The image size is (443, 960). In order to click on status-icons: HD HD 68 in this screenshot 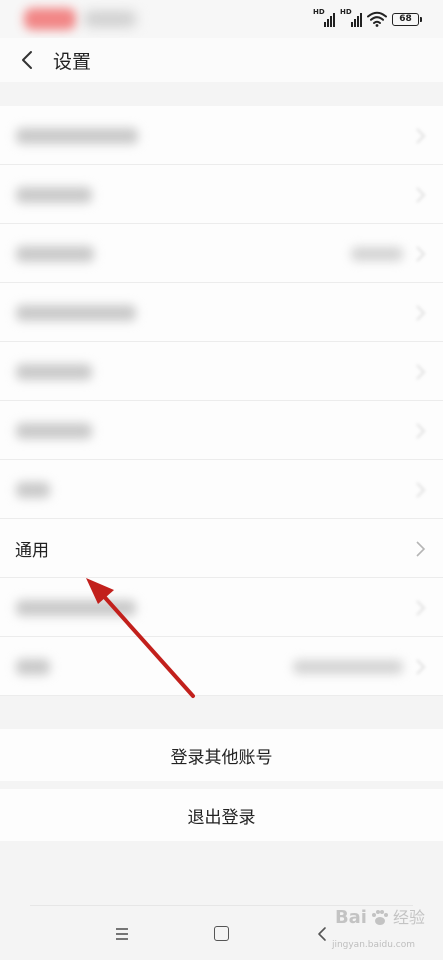, I will do `click(367, 18)`.